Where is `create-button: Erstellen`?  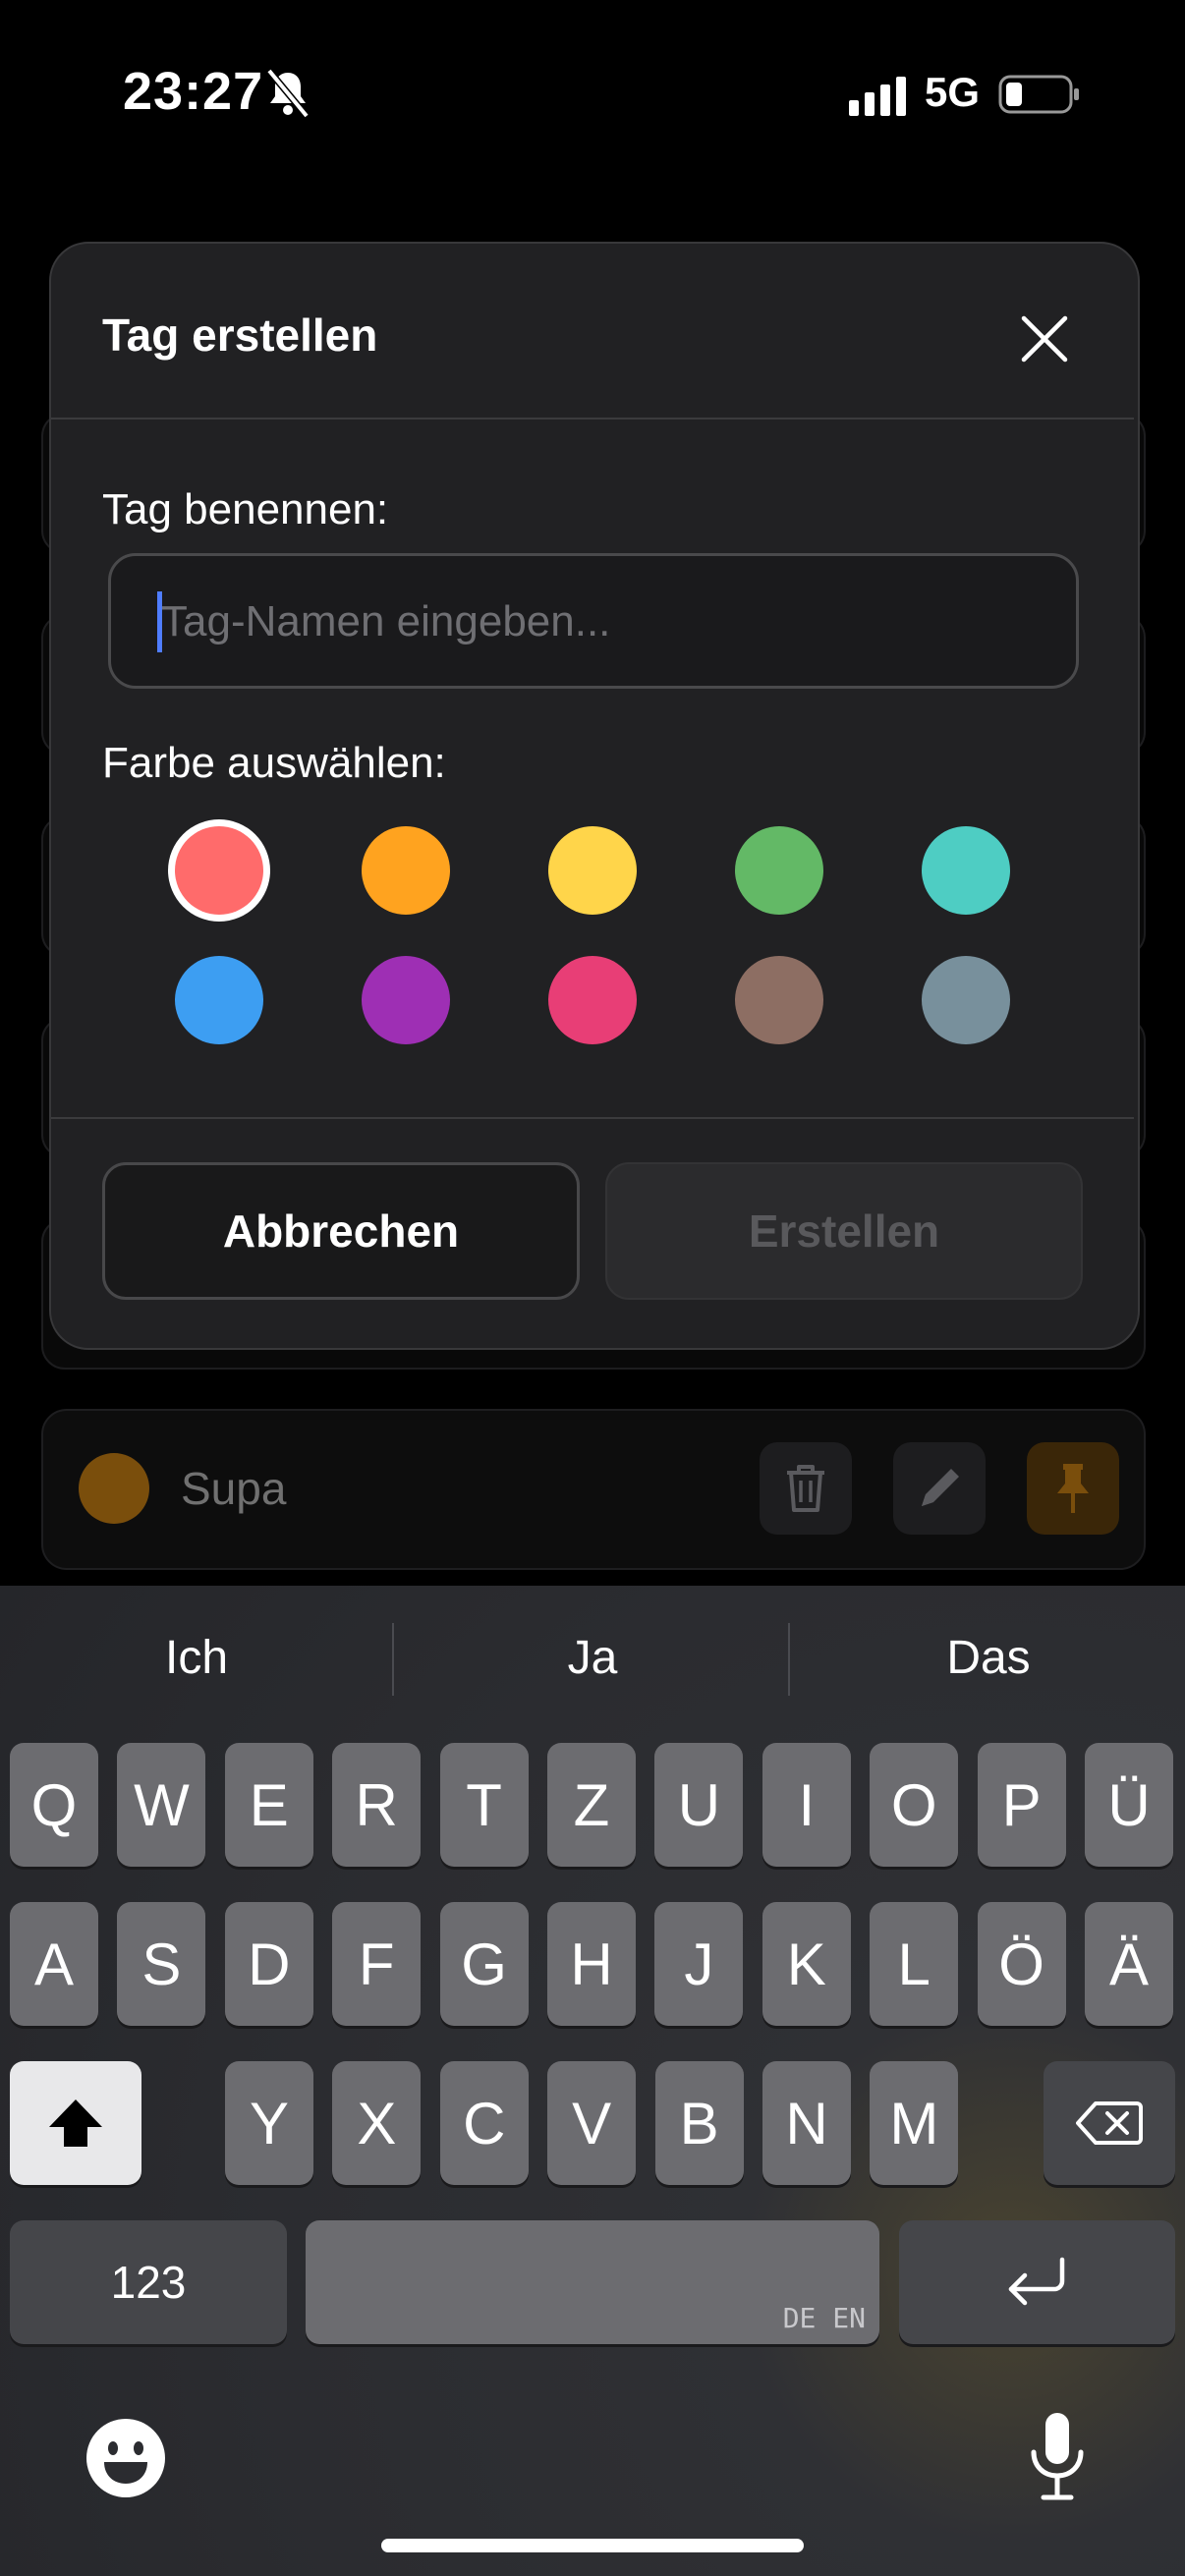
create-button: Erstellen is located at coordinates (844, 1231).